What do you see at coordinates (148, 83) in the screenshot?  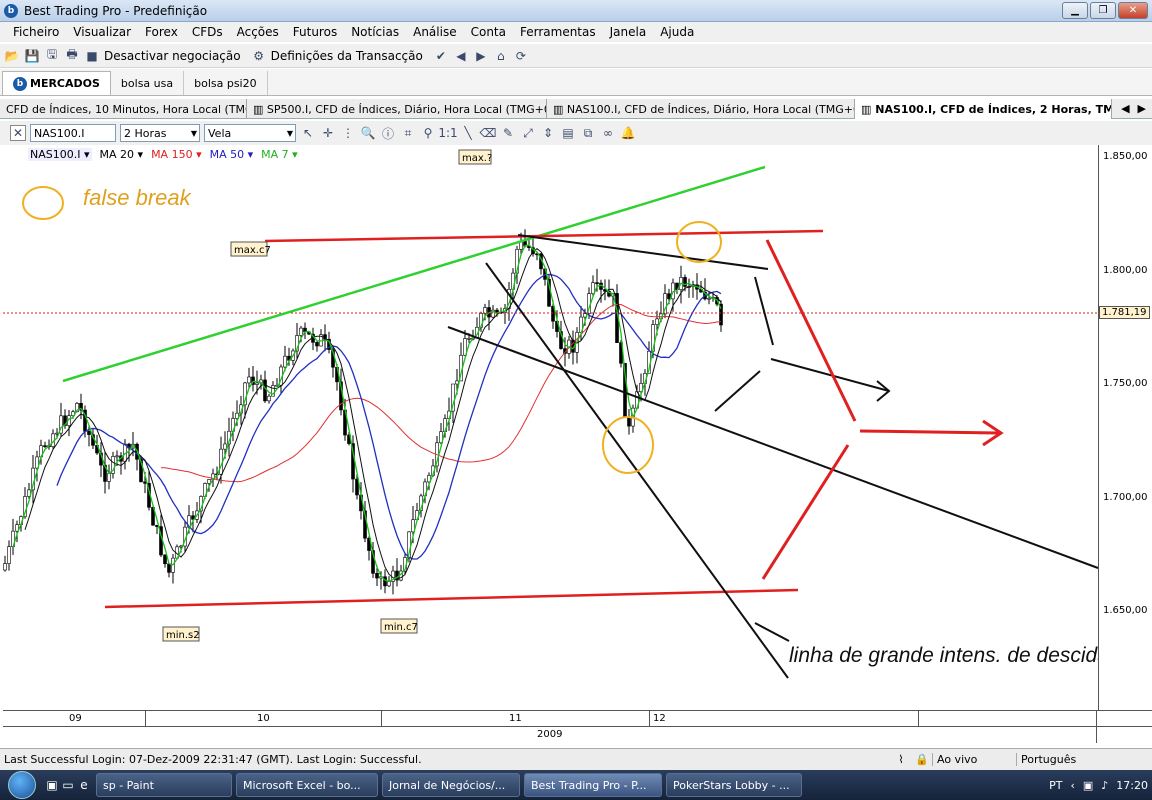 I see `tab-bolsa-usa: bolsa usa` at bounding box center [148, 83].